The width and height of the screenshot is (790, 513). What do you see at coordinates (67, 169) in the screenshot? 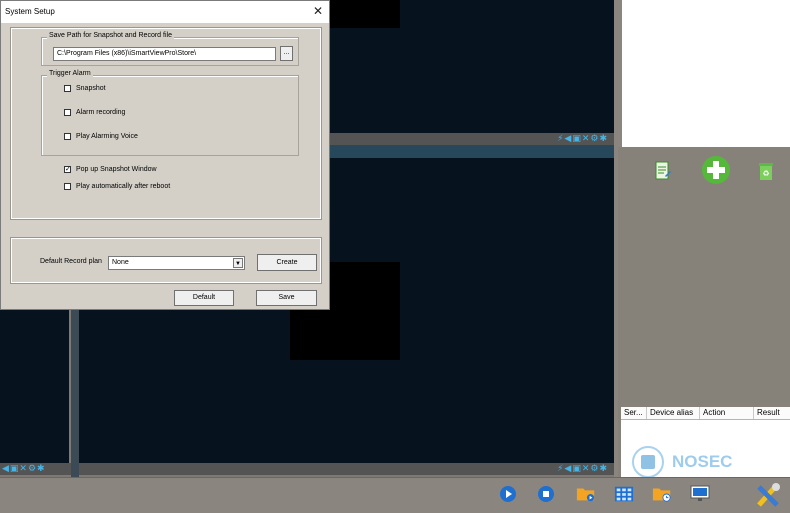
I see `popup-snapshot-checkmark-icon: ✓` at bounding box center [67, 169].